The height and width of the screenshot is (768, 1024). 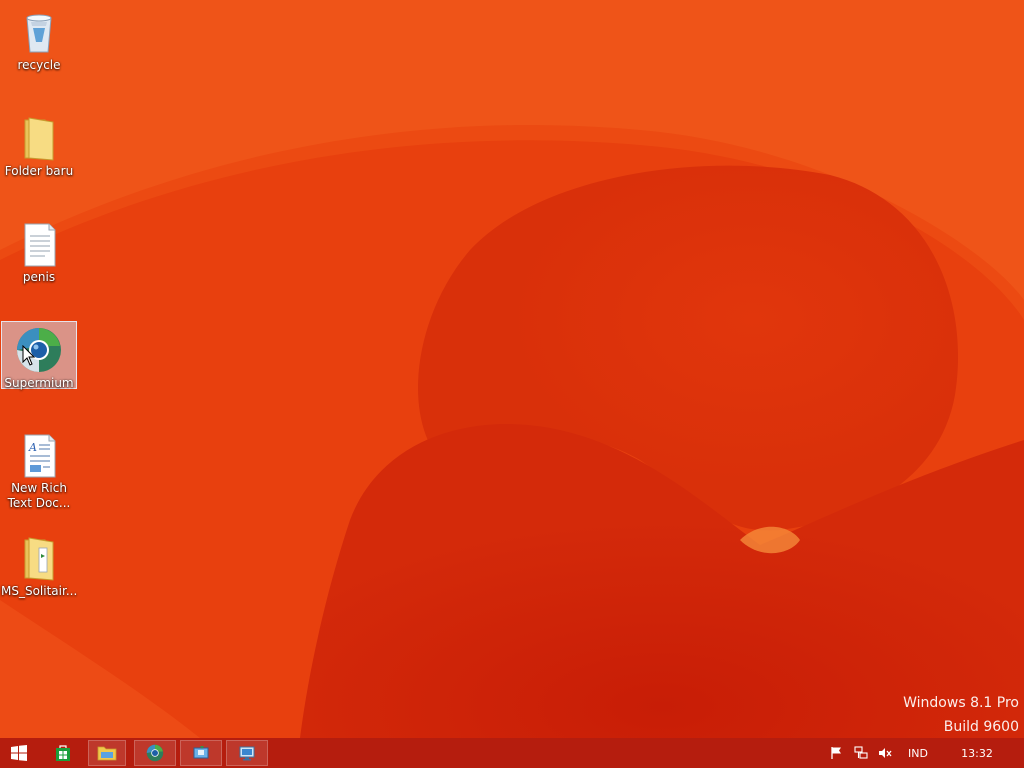 What do you see at coordinates (39, 558) in the screenshot?
I see `zip-folder-icon` at bounding box center [39, 558].